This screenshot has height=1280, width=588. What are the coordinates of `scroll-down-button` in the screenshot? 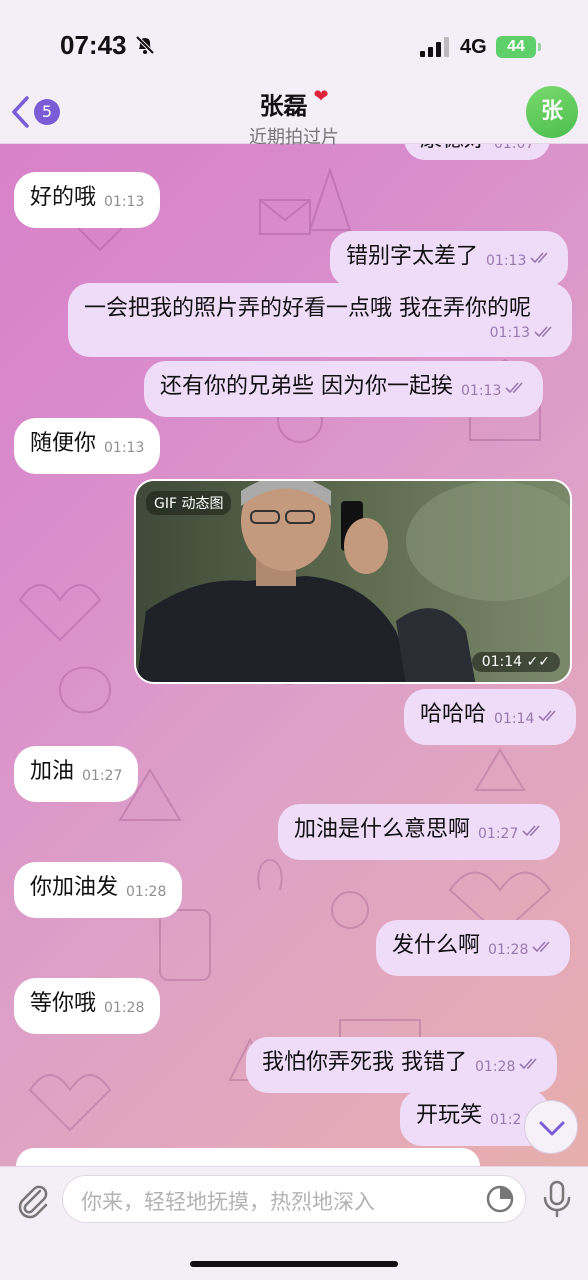 It's located at (551, 1127).